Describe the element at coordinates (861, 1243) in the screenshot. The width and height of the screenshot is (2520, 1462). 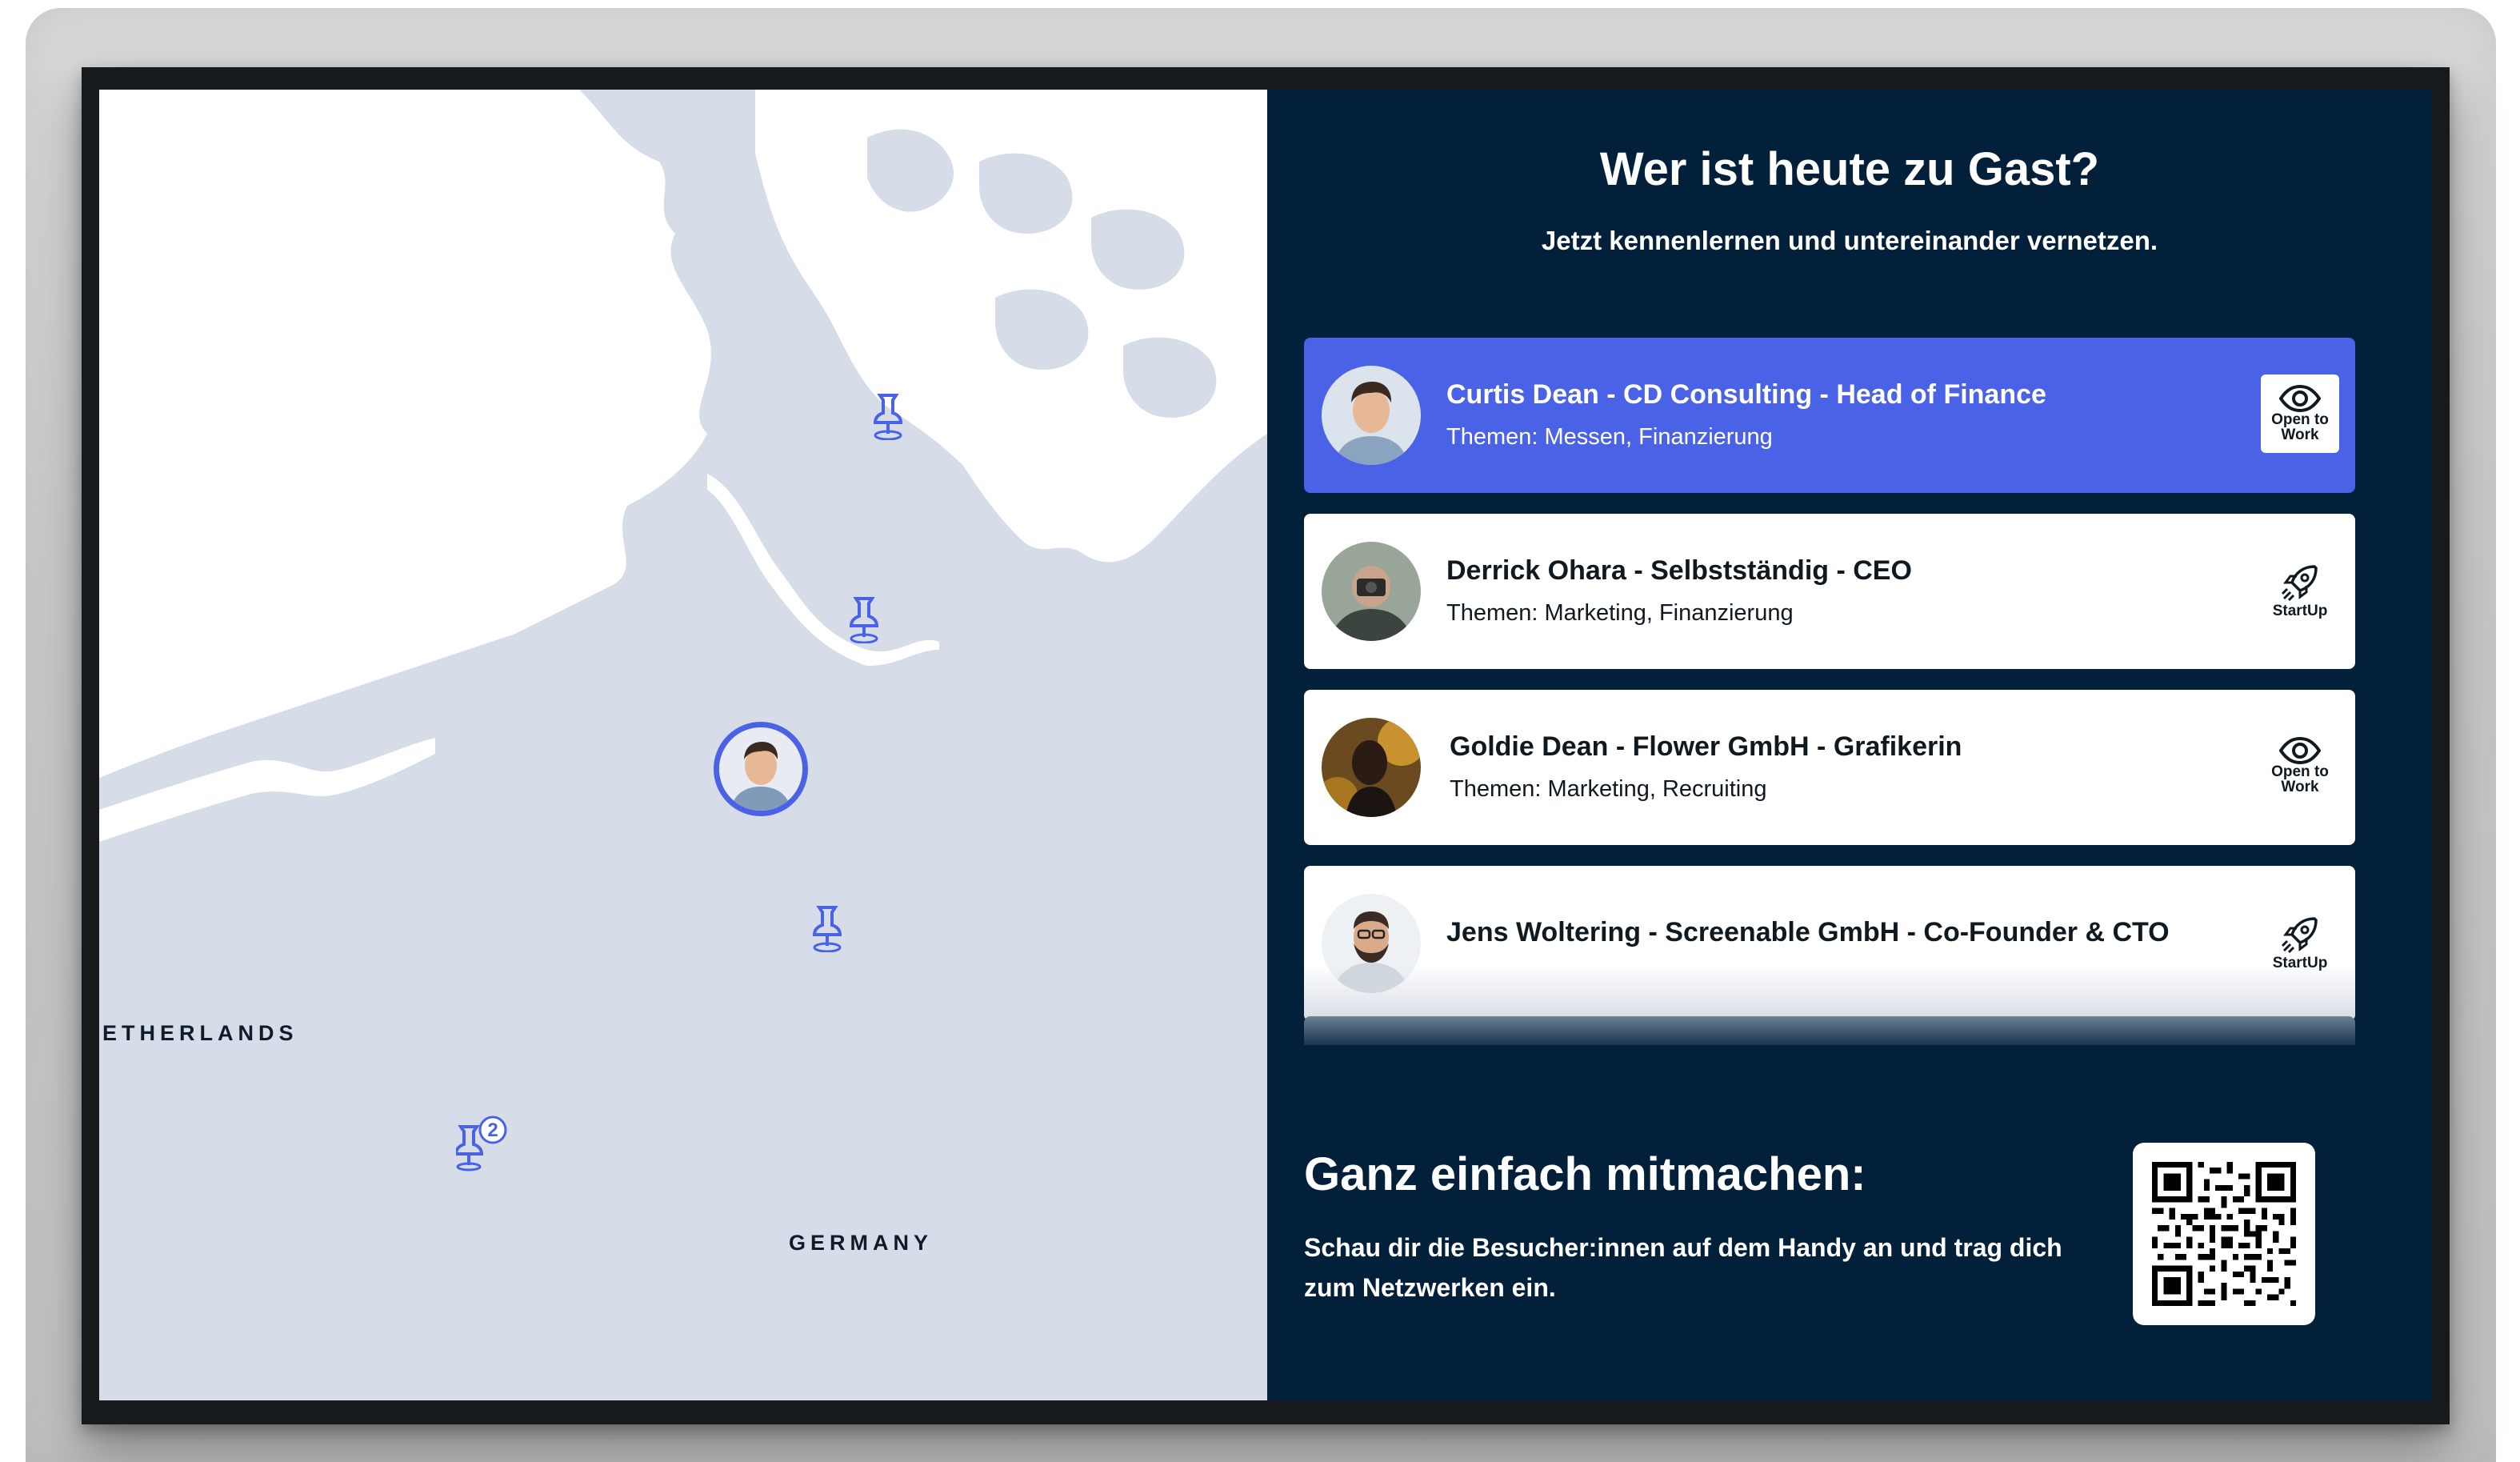
I see `map-label-germany: GERMANY` at that location.